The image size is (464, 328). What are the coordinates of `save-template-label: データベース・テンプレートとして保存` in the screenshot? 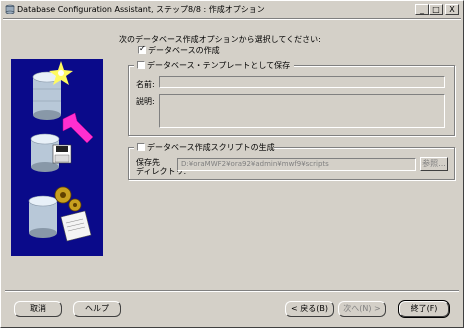 It's located at (218, 65).